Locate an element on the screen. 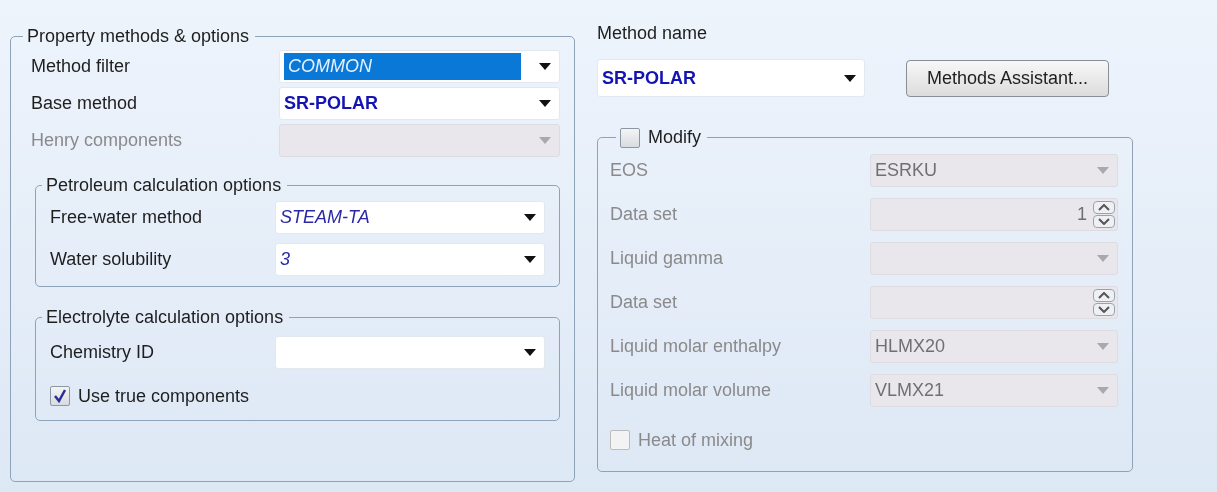  field-label: Method name is located at coordinates (653, 33).